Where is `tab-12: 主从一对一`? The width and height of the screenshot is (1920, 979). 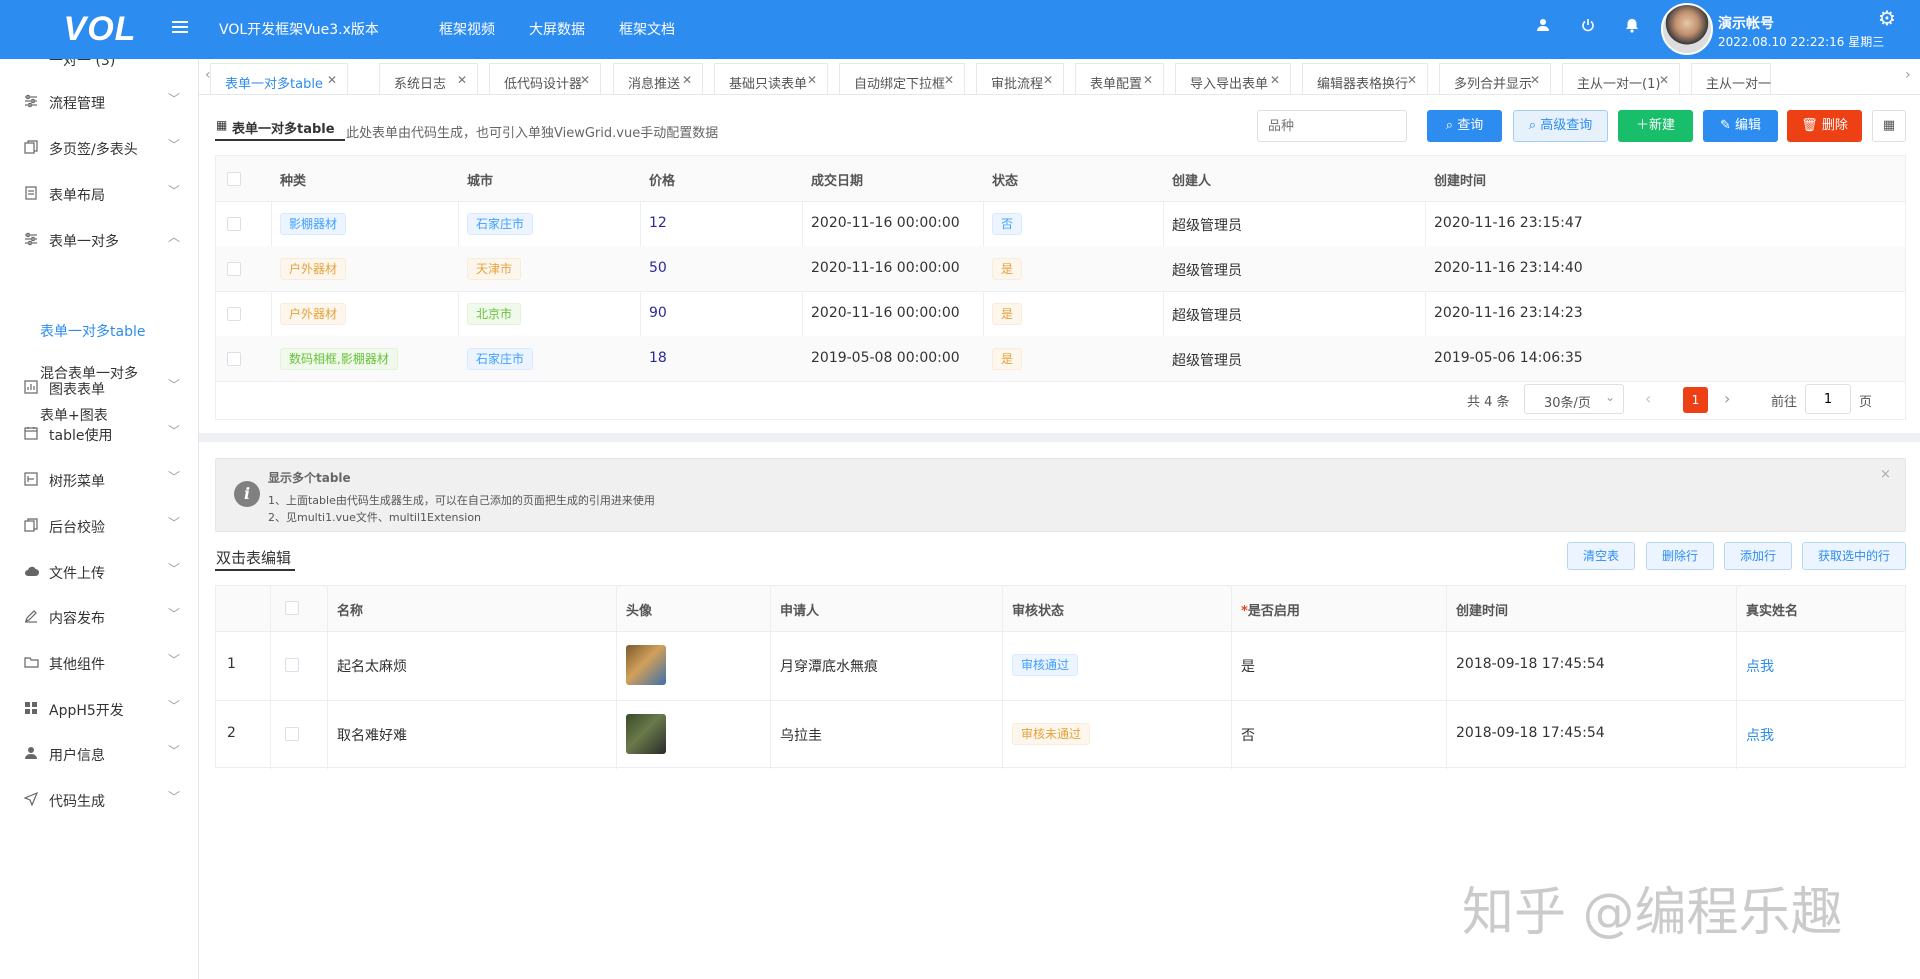 tab-12: 主从一对一 is located at coordinates (1731, 78).